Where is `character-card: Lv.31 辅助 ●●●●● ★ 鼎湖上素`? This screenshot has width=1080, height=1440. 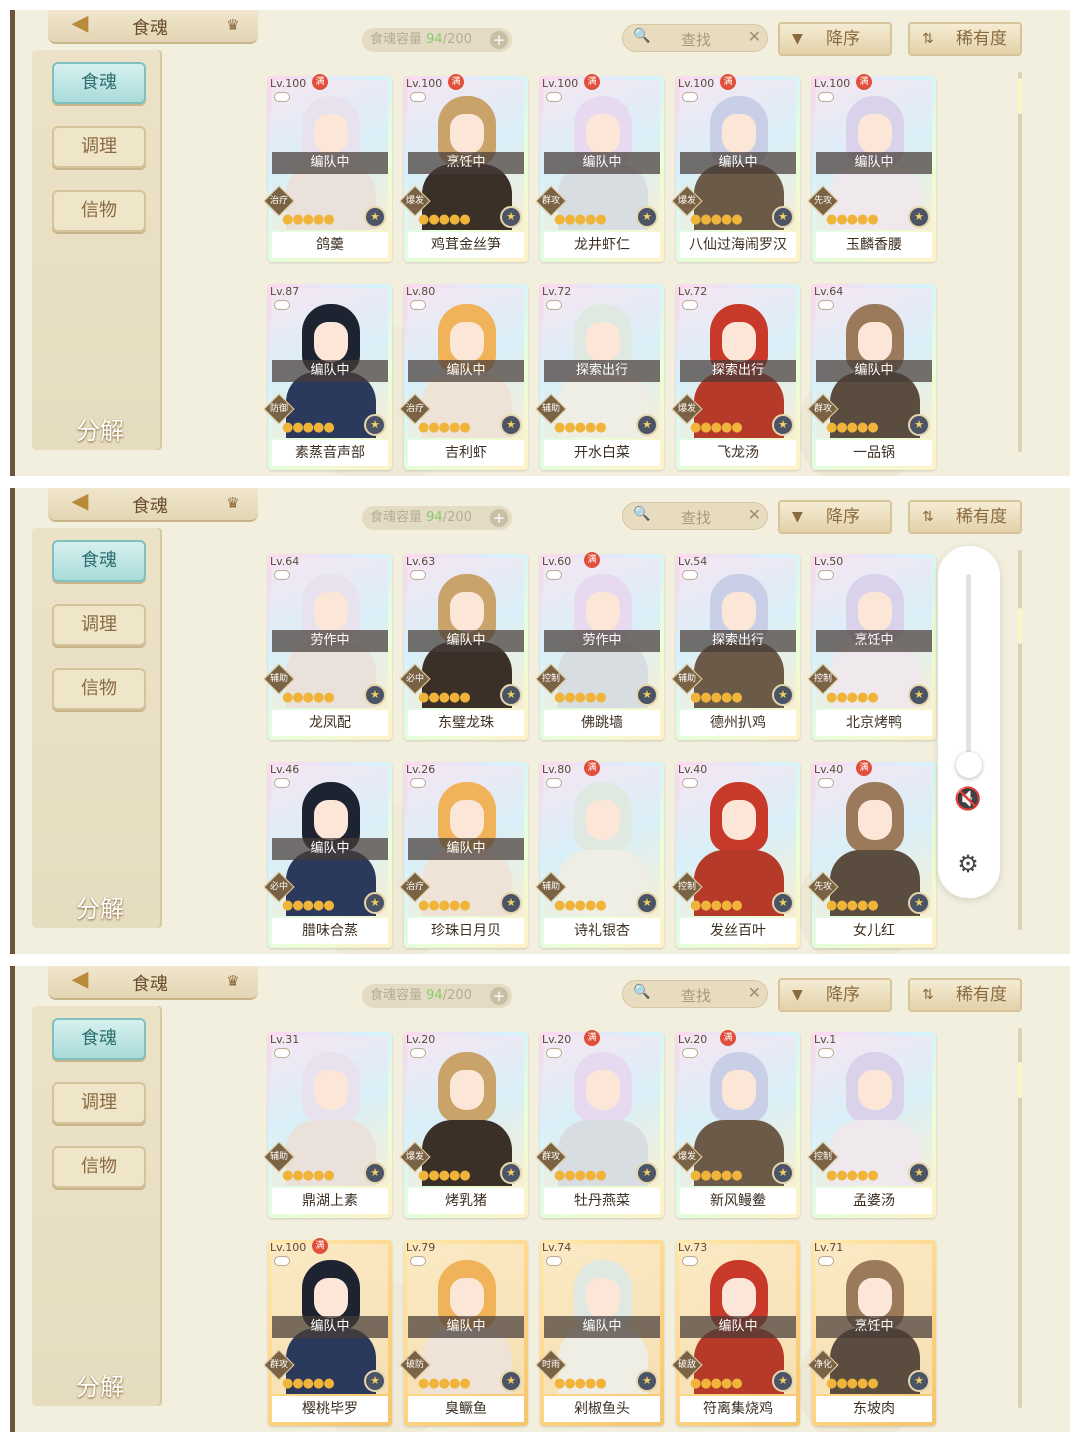 character-card: Lv.31 辅助 ●●●●● ★ 鼎湖上素 is located at coordinates (327, 1125).